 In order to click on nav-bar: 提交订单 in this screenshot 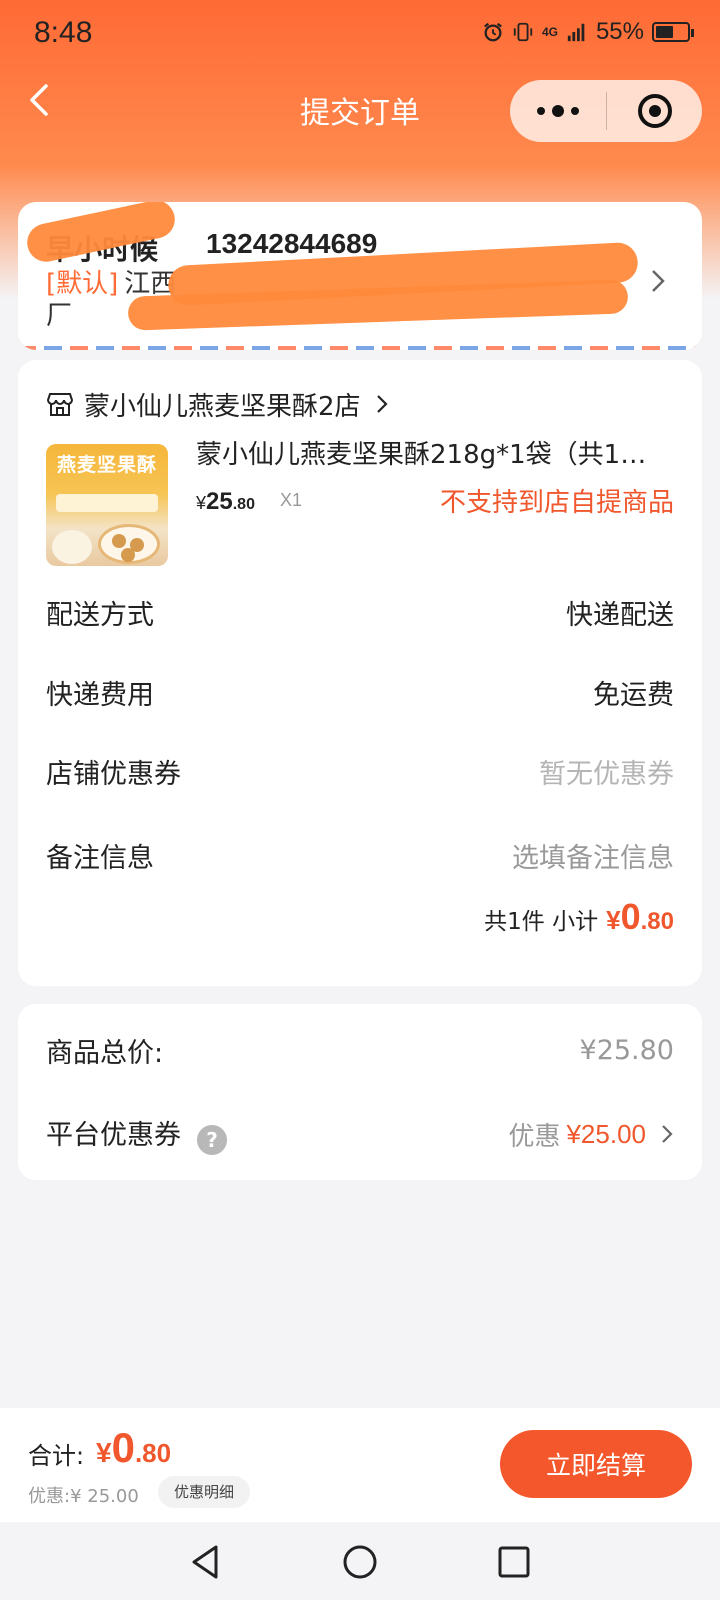, I will do `click(360, 108)`.